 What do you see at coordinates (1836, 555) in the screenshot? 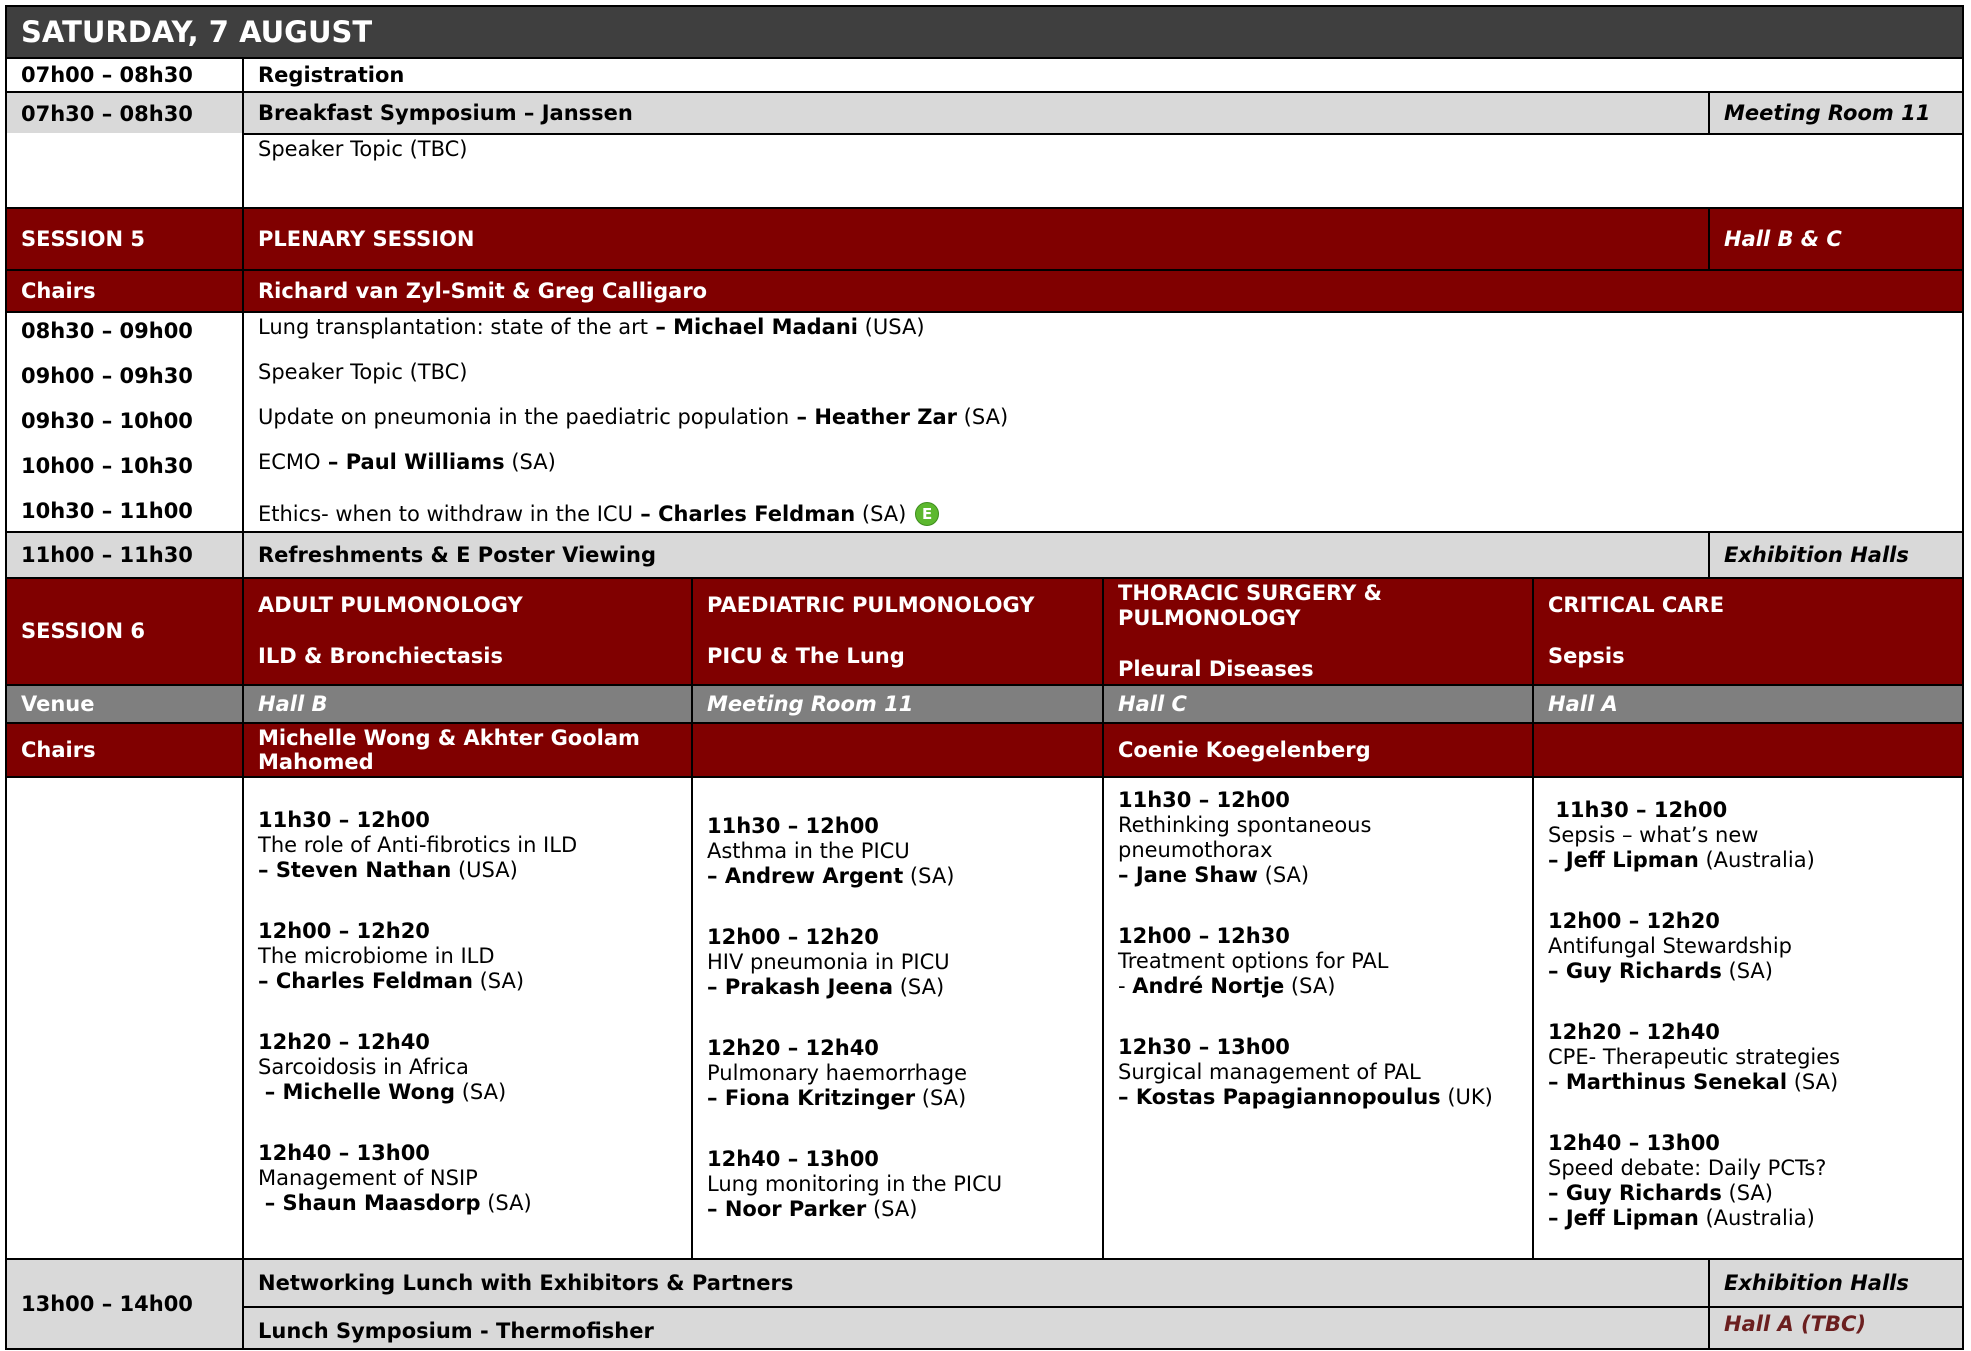
I see `refreshments-venue: Exhibition Halls` at bounding box center [1836, 555].